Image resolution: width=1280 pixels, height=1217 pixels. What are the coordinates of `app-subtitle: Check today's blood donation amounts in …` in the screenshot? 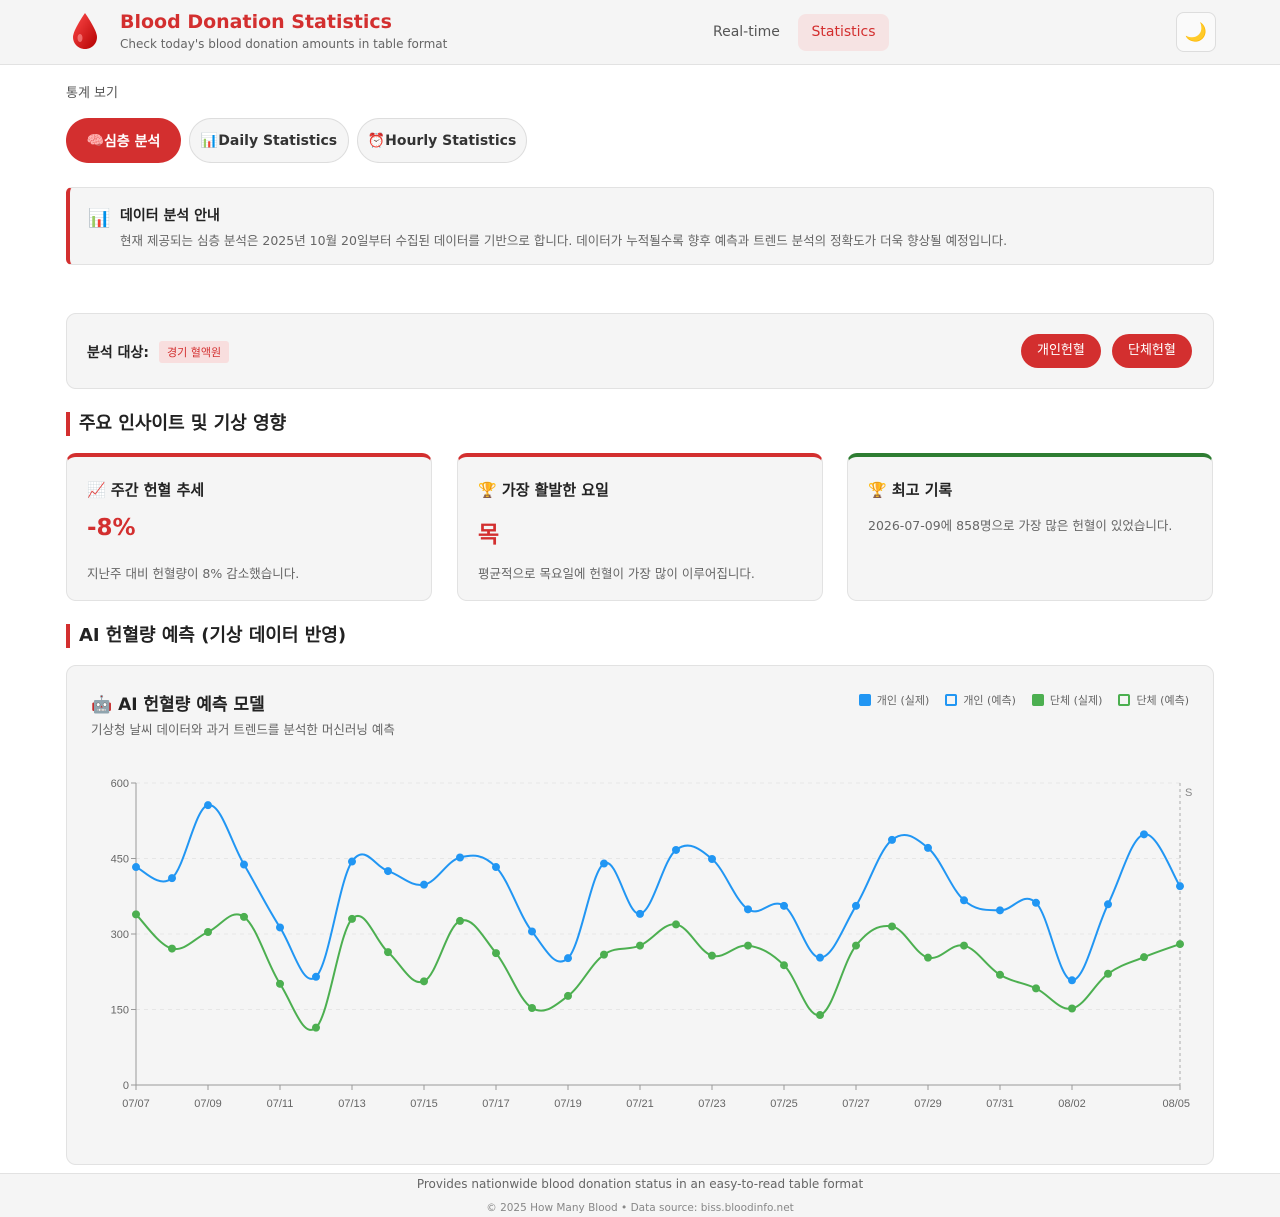 It's located at (284, 44).